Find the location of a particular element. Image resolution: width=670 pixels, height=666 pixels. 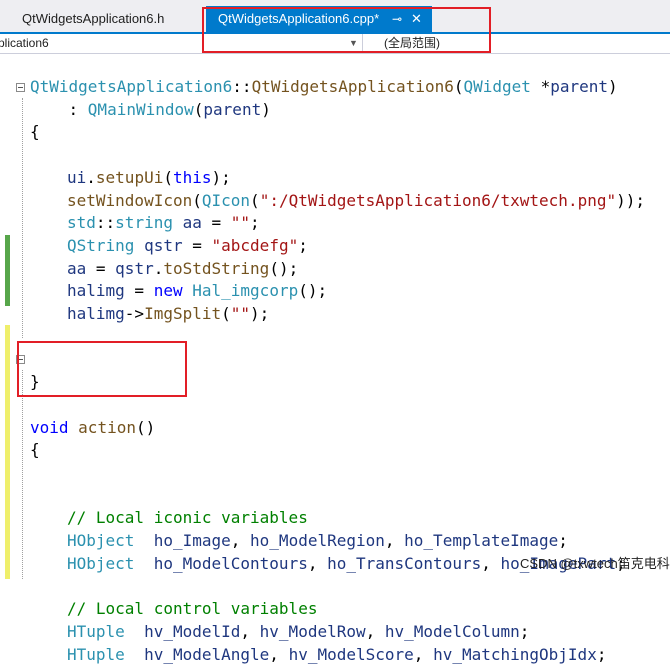

code-line: QString qstr = "abcdefg"; is located at coordinates (187, 246).